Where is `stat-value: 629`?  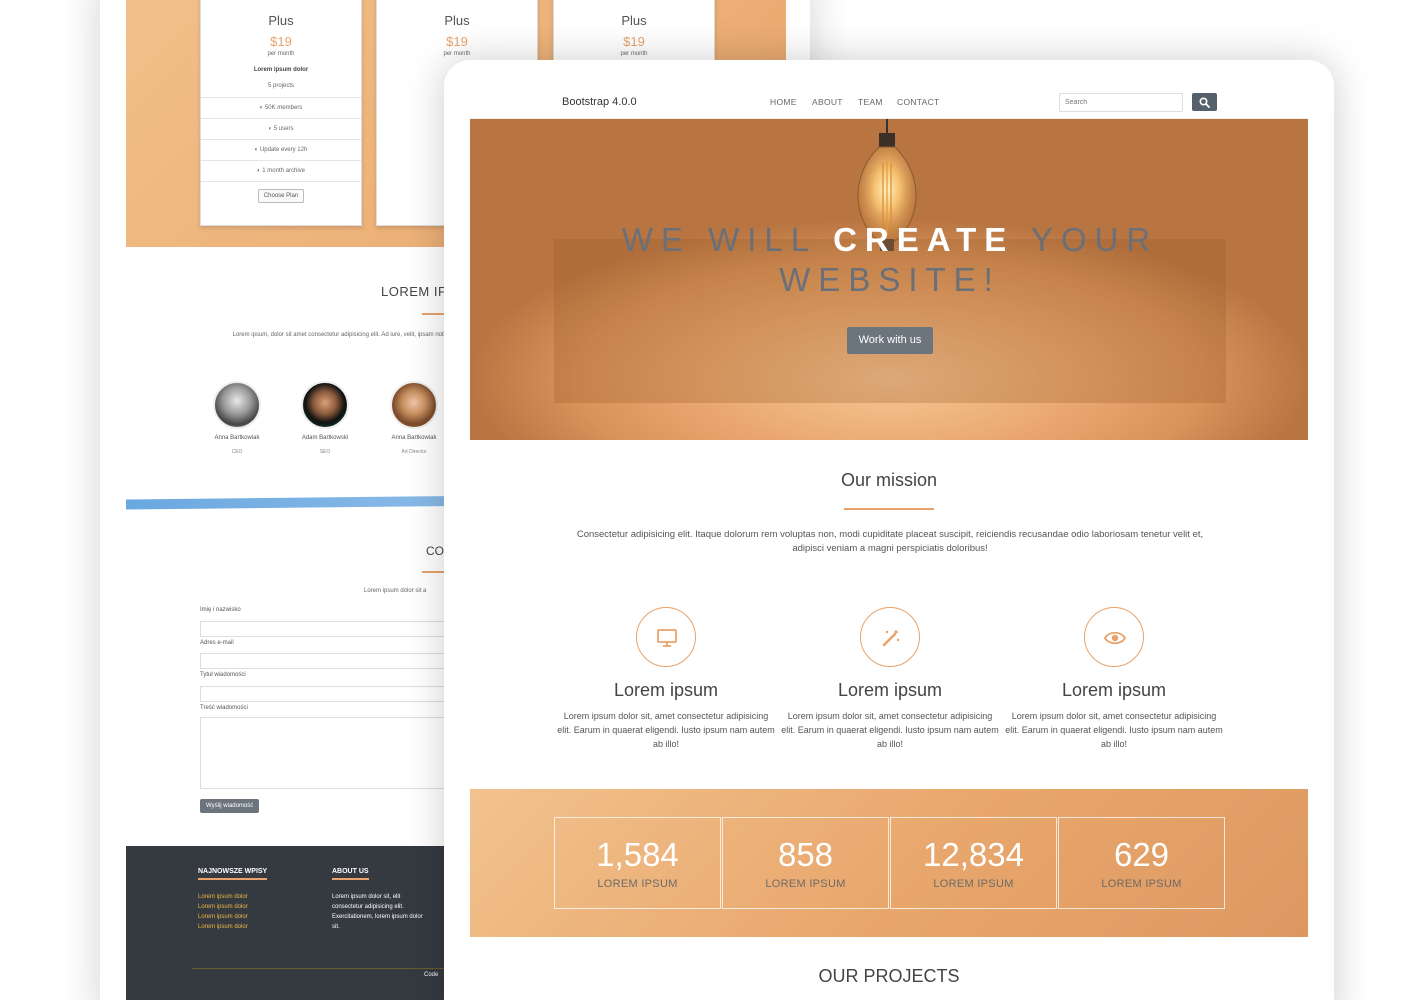 stat-value: 629 is located at coordinates (1141, 854).